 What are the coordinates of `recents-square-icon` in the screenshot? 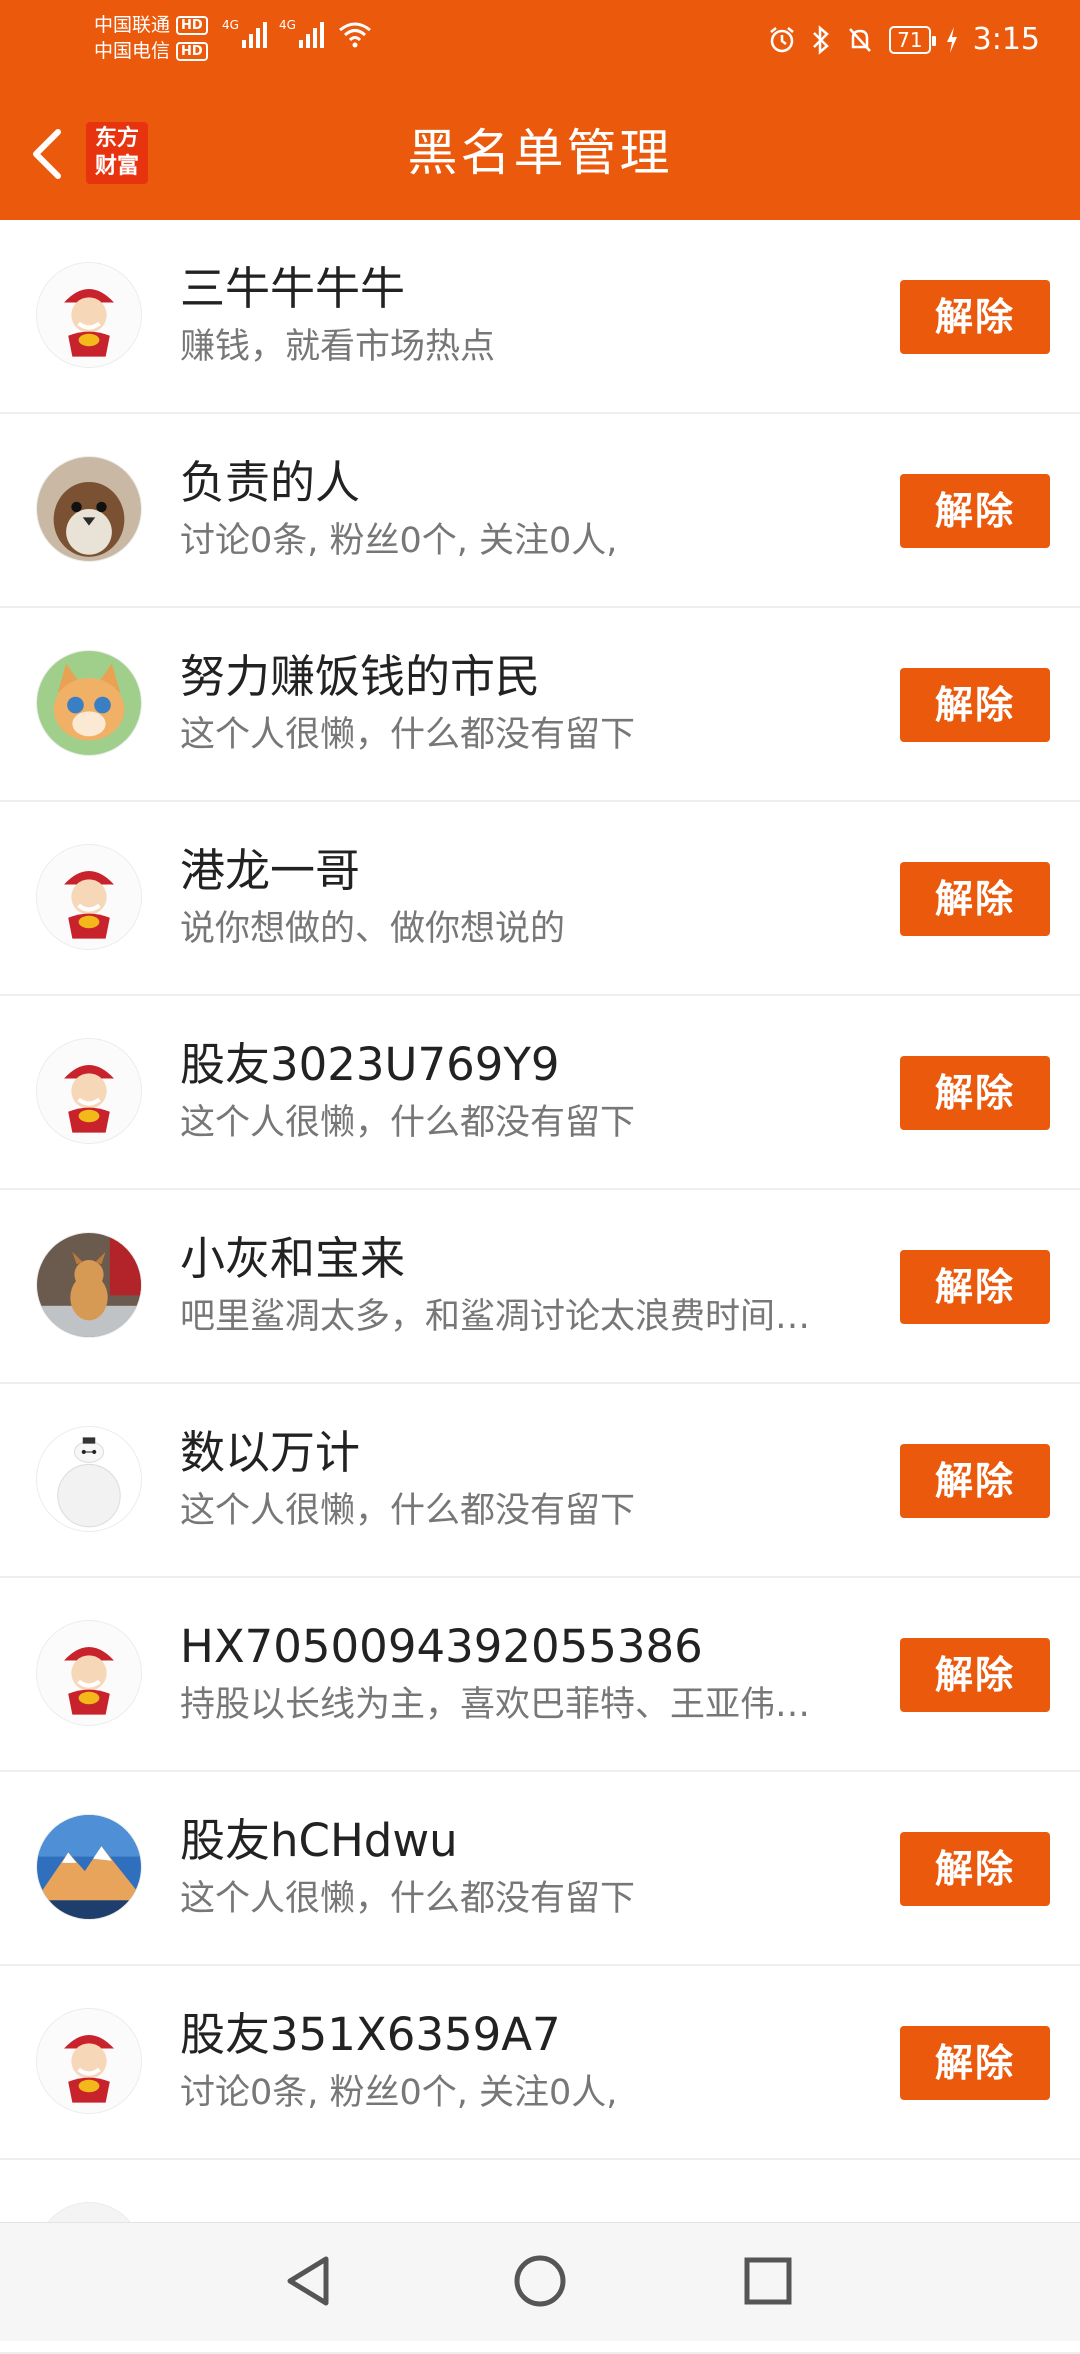 It's located at (768, 2281).